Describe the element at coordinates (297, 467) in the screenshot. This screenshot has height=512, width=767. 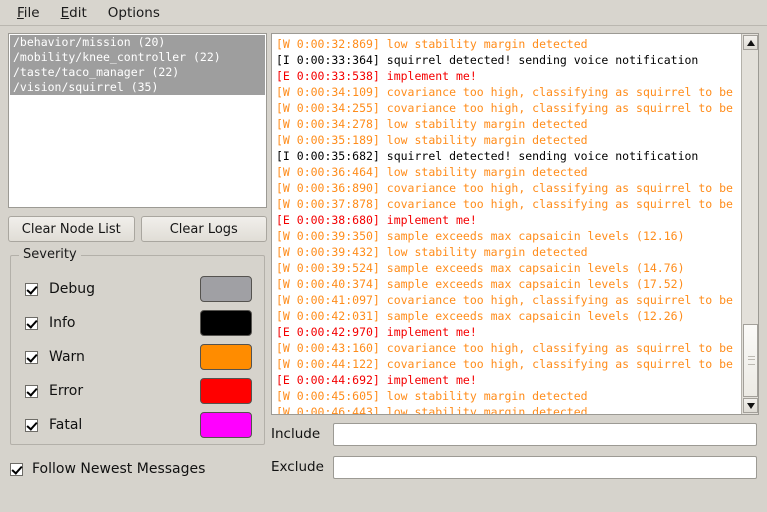
I see `exclude-label: Exclude` at that location.